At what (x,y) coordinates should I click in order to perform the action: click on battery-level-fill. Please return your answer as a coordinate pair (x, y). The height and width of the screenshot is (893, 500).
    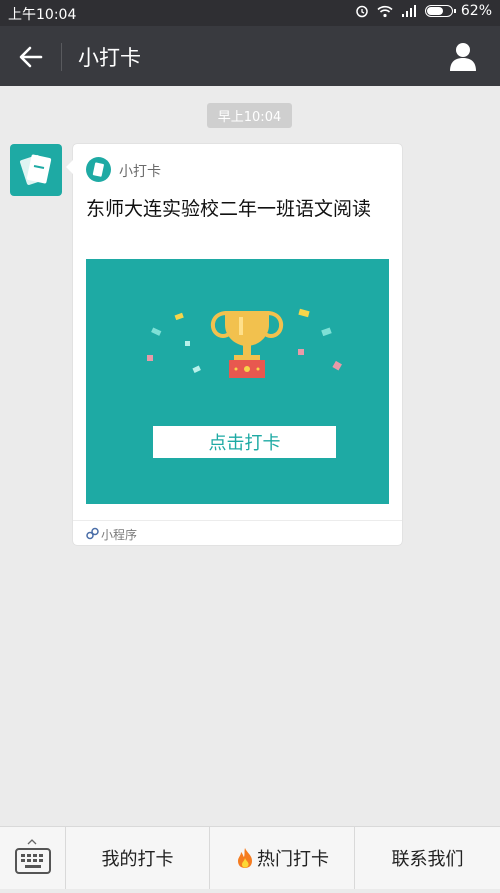
    Looking at the image, I should click on (434, 11).